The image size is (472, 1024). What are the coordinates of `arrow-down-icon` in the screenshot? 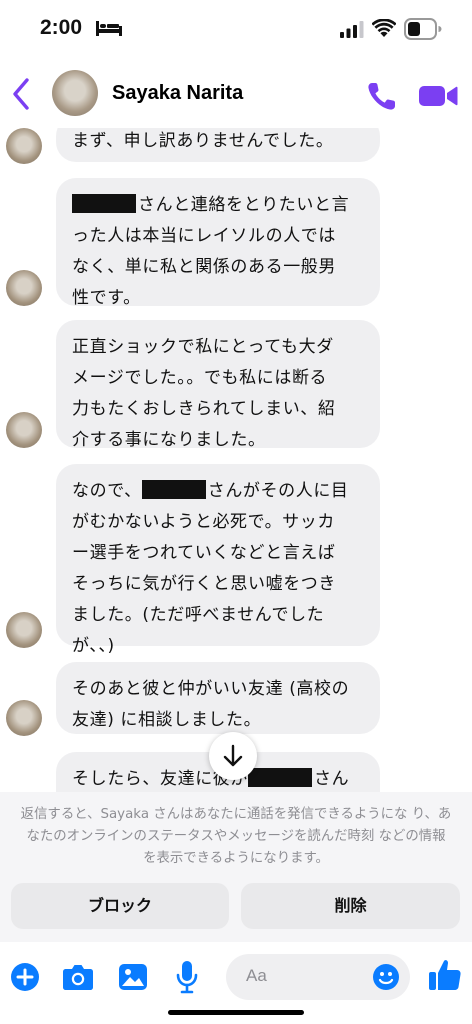 It's located at (233, 755).